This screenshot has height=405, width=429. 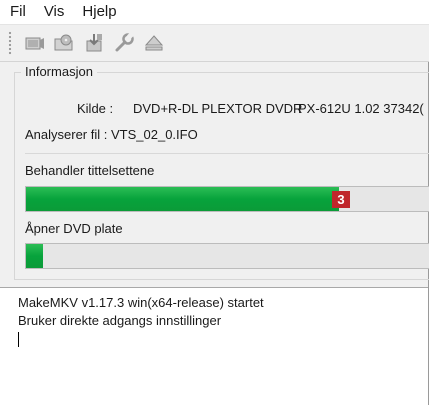 I want to click on settings-wrench-icon, so click(x=125, y=42).